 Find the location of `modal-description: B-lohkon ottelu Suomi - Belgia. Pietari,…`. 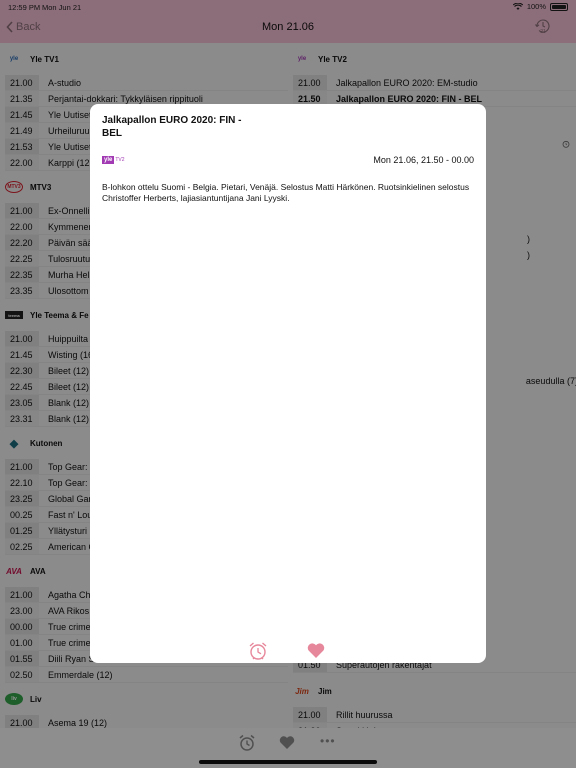

modal-description: B-lohkon ottelu Suomi - Belgia. Pietari,… is located at coordinates (286, 192).